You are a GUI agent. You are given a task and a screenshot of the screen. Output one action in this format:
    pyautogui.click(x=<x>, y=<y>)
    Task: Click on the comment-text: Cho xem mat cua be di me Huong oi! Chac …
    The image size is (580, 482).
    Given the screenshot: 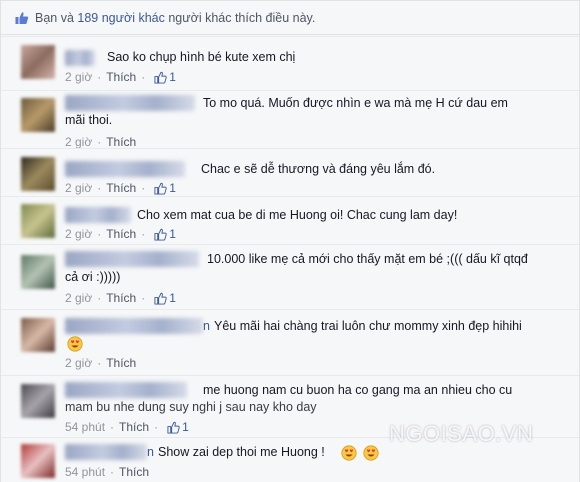 What is the action you would take?
    pyautogui.click(x=297, y=215)
    